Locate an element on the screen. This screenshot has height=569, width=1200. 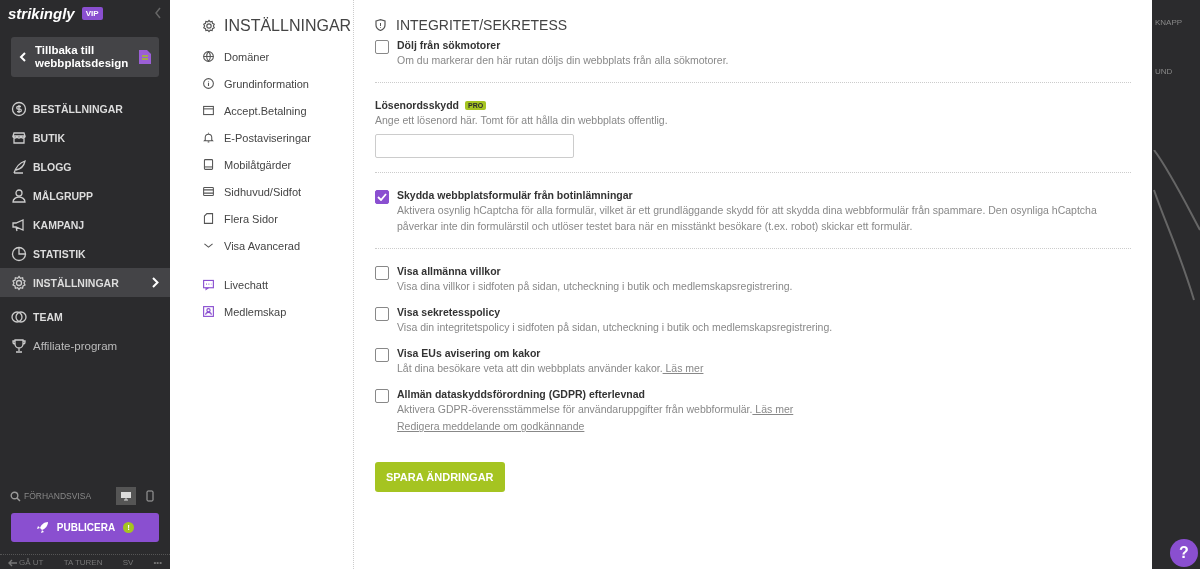
option-description: Låt dina besökare veta att din webbplats använder kakor. Läs mer is located at coordinates (550, 368).